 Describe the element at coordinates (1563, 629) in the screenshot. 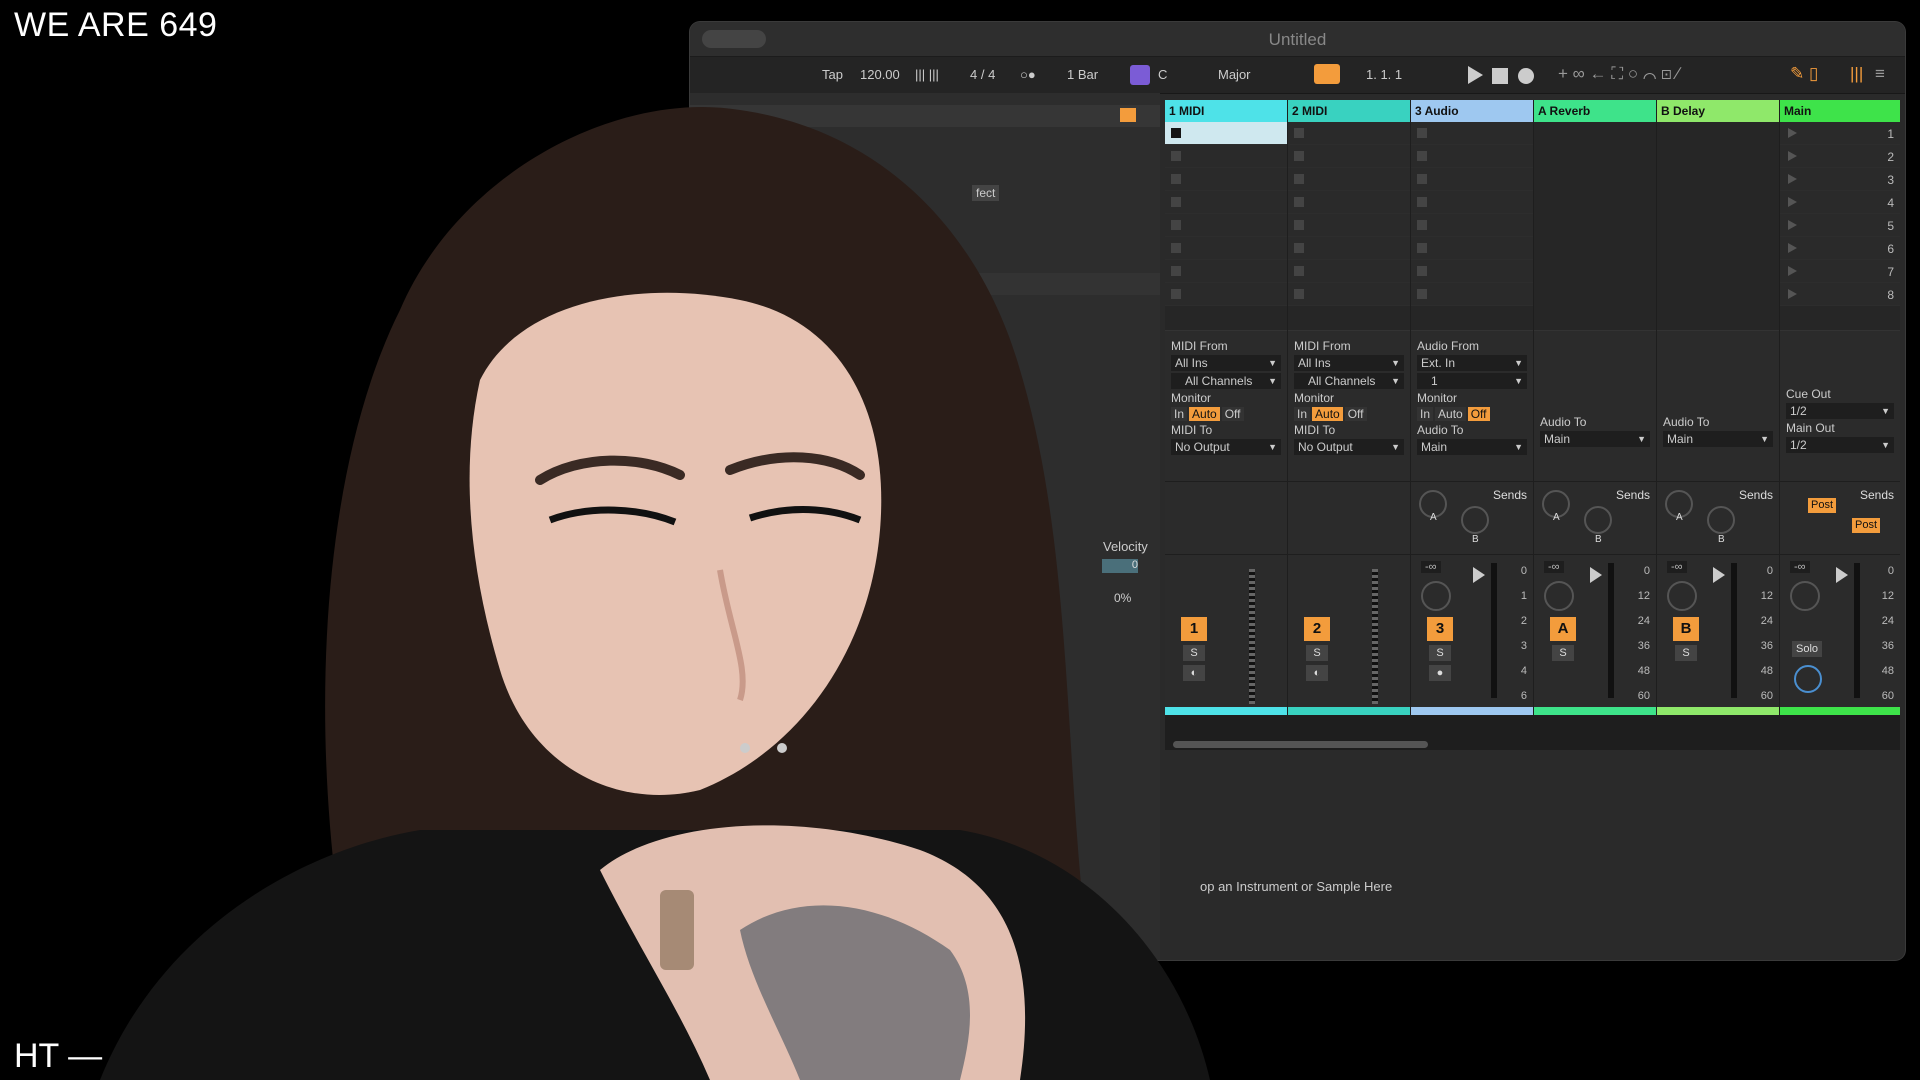

I see `track-activator: A` at that location.